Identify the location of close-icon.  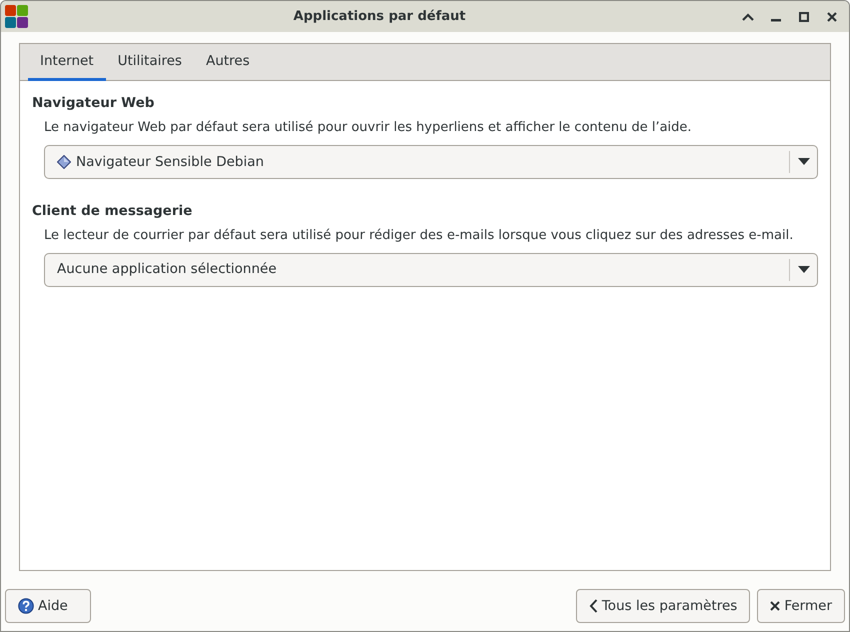
(775, 606).